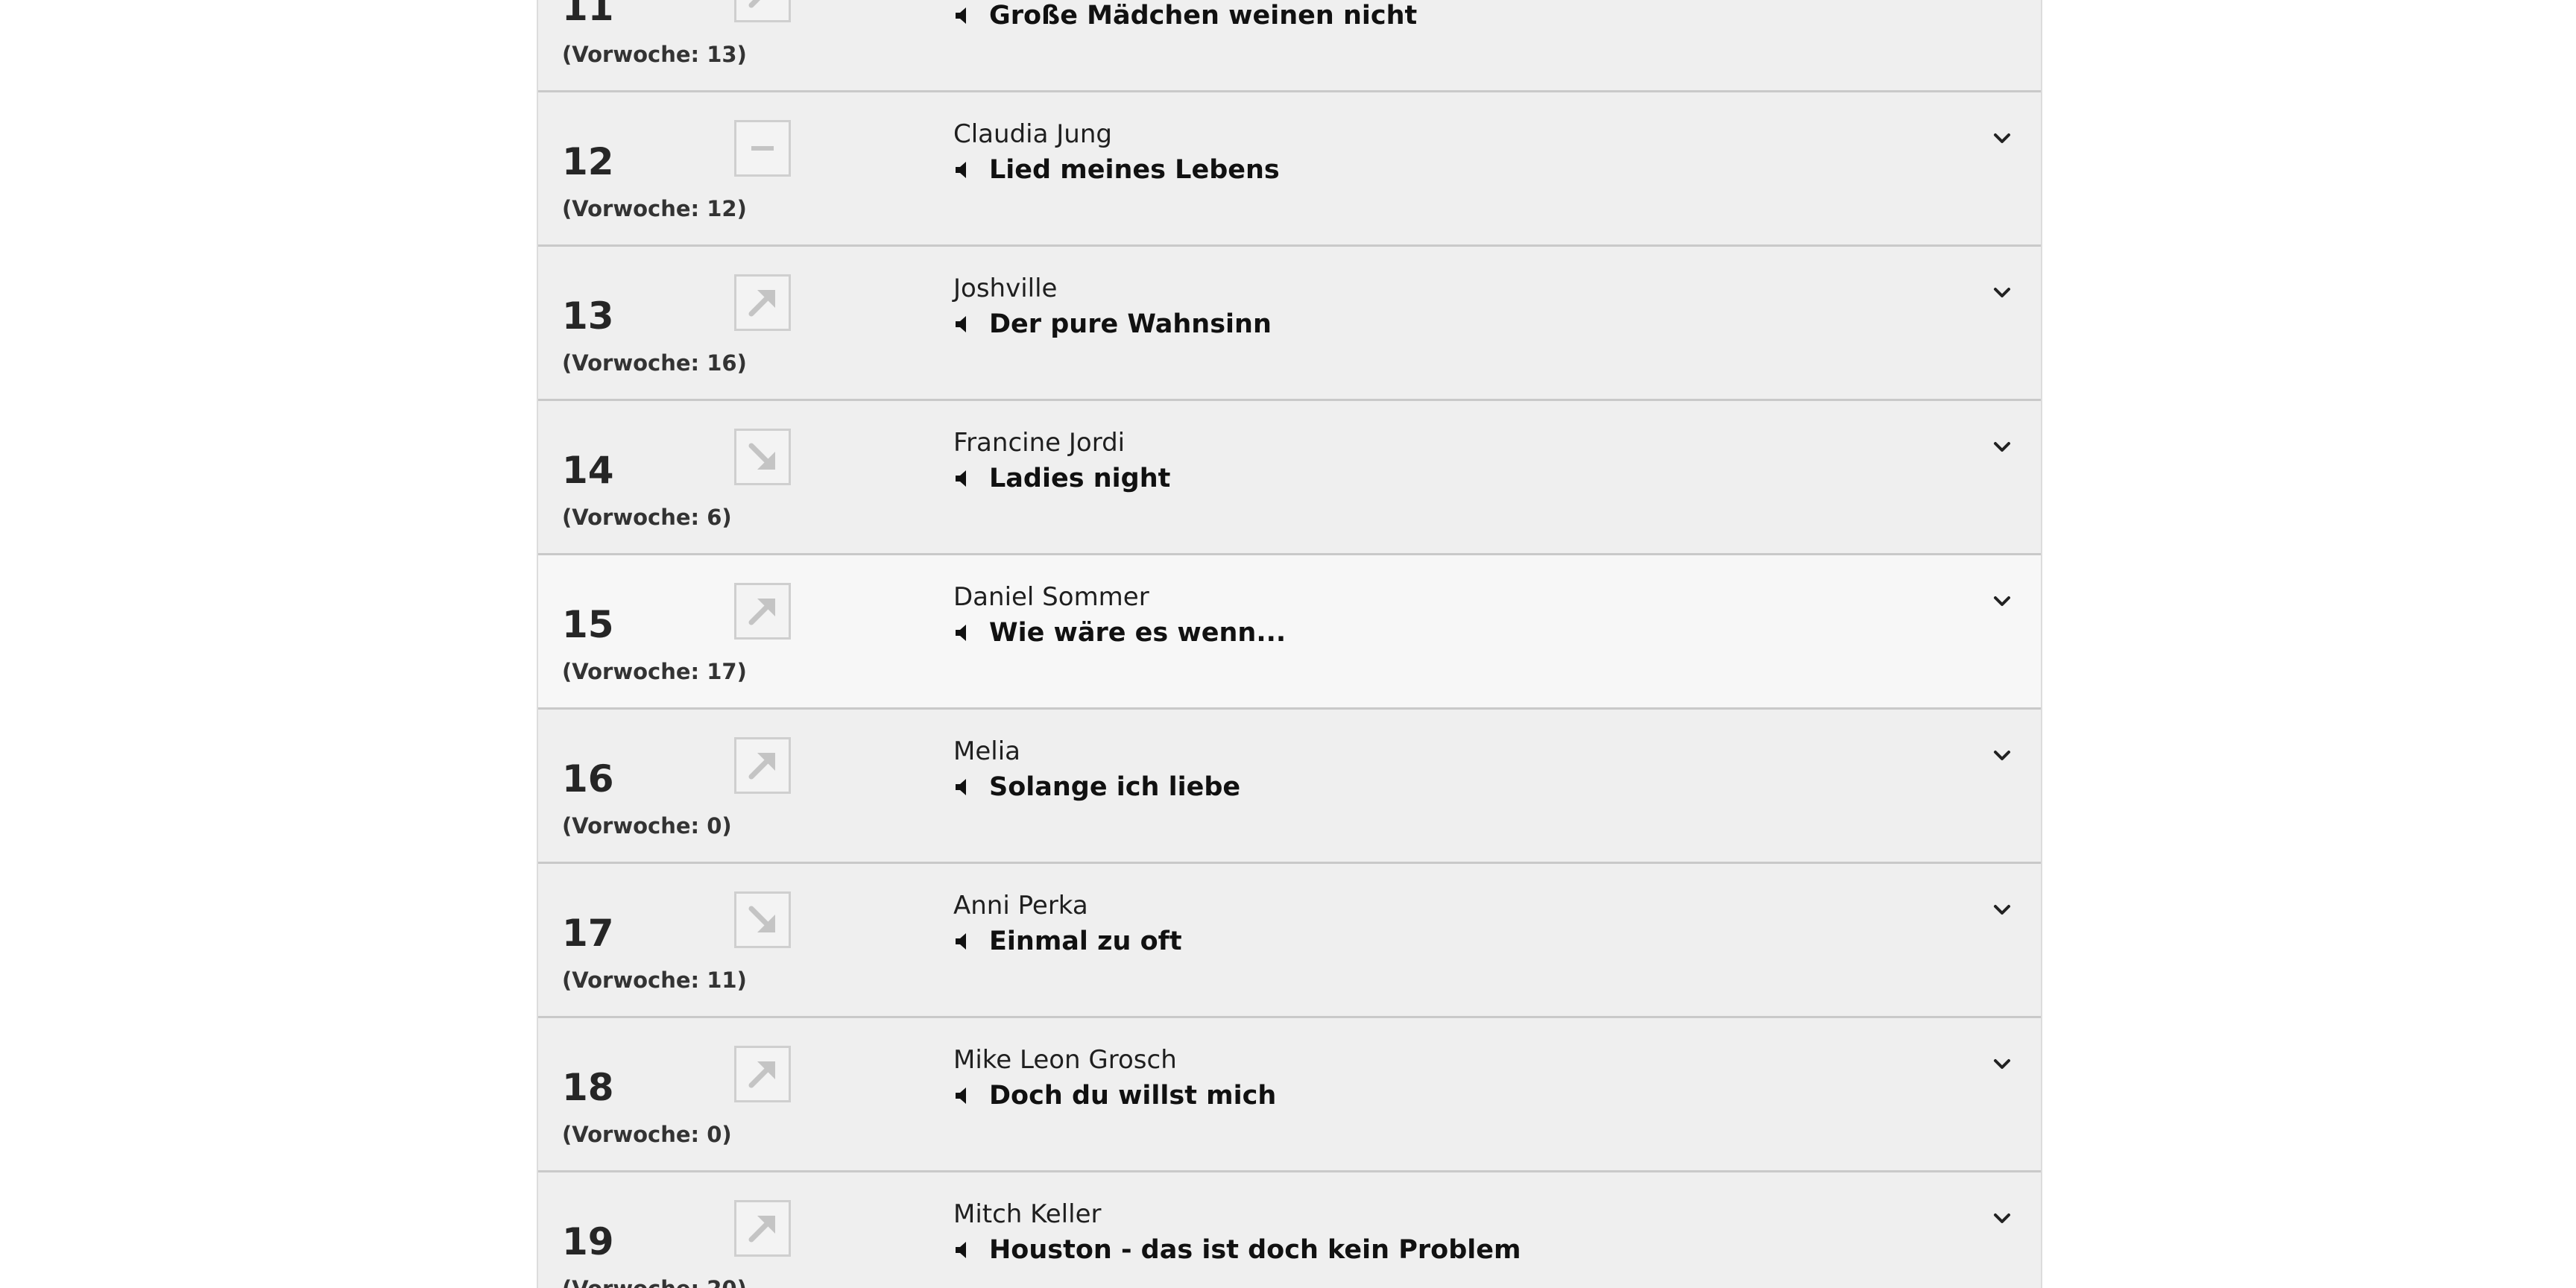  I want to click on play-title: Der pure Wahnsinn, so click(1112, 325).